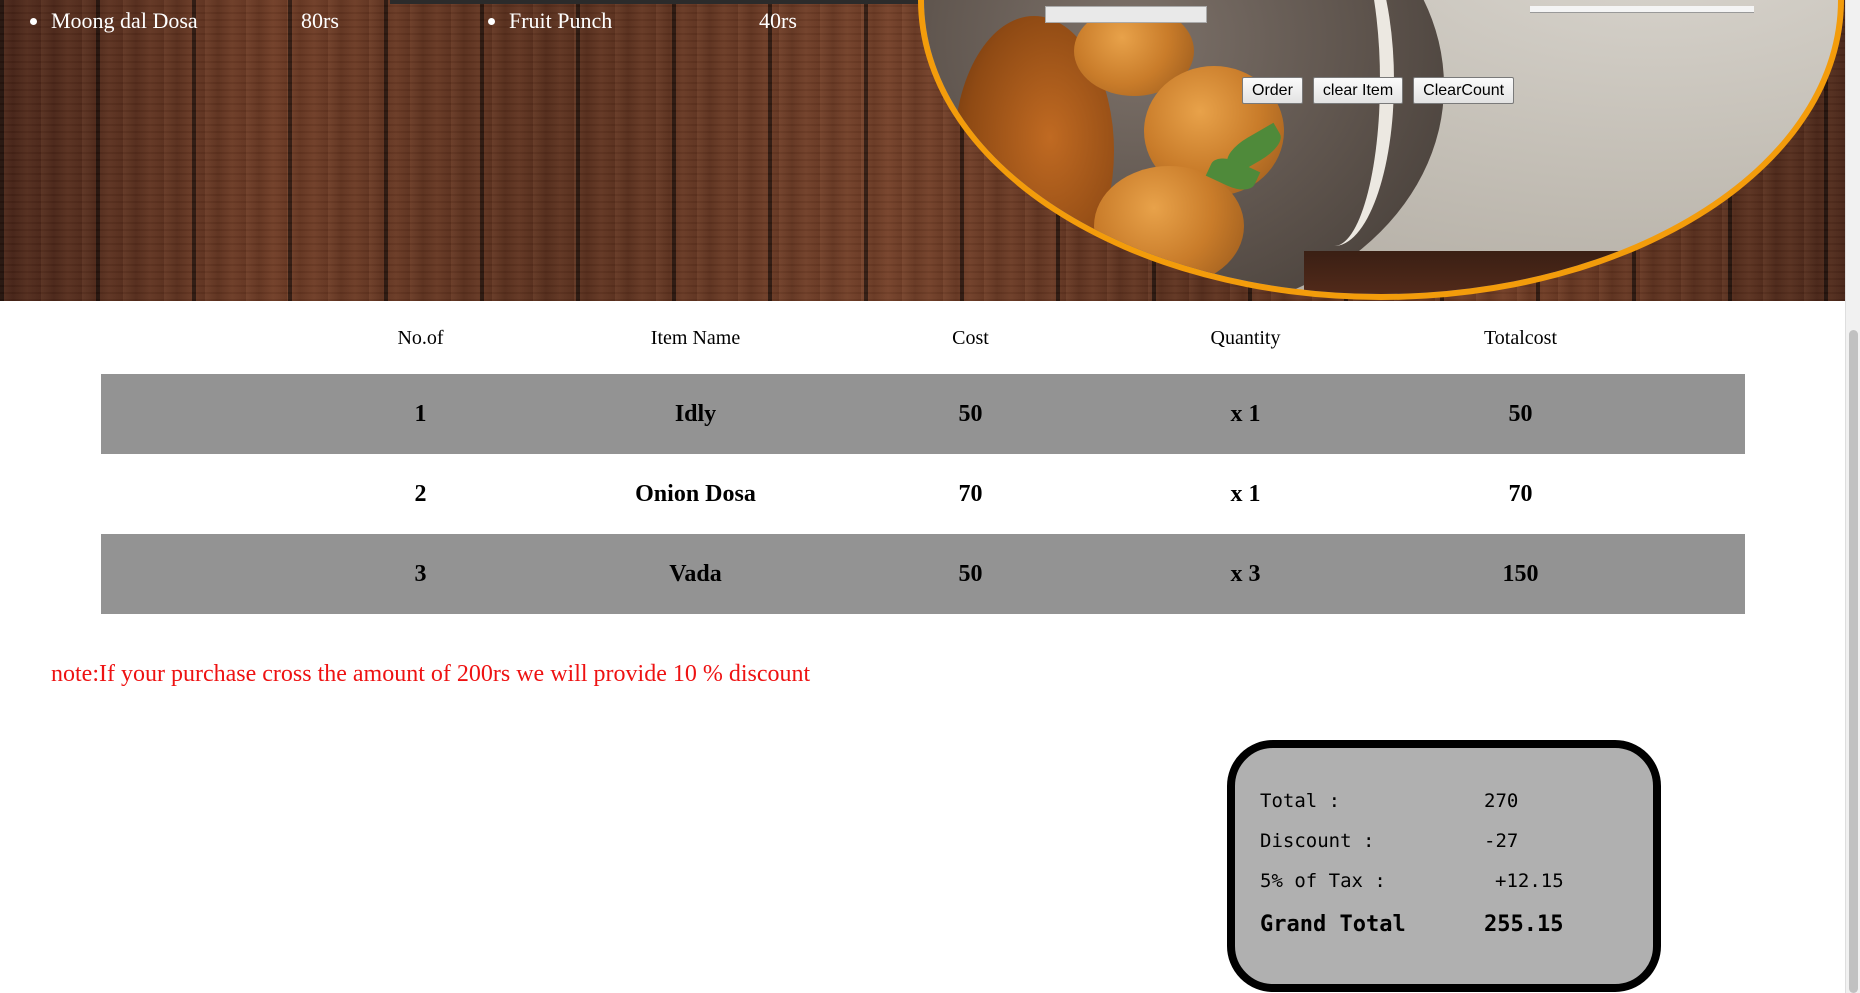  I want to click on bill-tax-label: 5% of Tax :, so click(1323, 881).